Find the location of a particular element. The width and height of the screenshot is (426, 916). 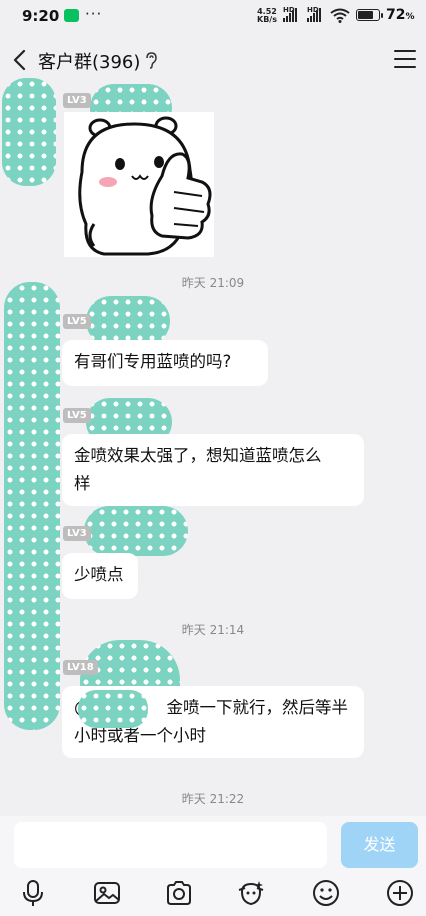

image-icon is located at coordinates (107, 893).